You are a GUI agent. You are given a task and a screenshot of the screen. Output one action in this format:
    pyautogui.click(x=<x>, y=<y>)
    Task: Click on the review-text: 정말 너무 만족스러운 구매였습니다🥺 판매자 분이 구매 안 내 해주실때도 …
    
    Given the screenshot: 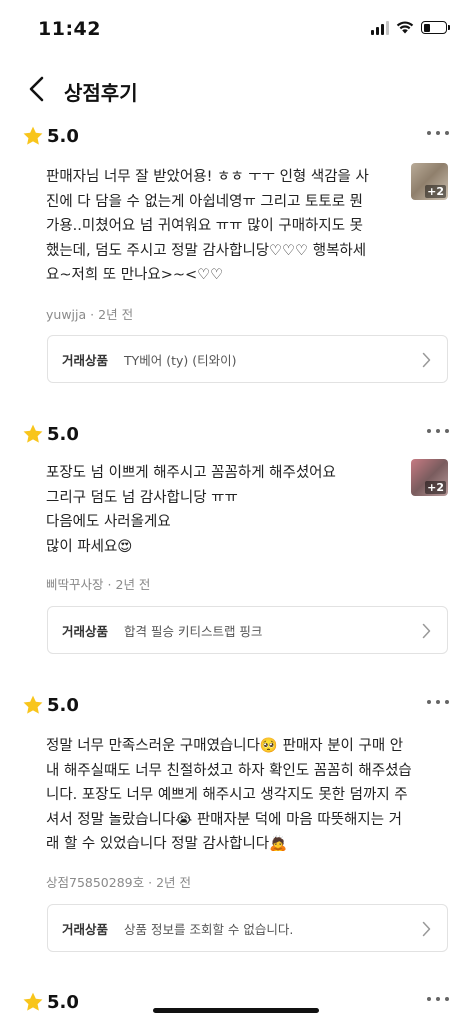 What is the action you would take?
    pyautogui.click(x=229, y=795)
    